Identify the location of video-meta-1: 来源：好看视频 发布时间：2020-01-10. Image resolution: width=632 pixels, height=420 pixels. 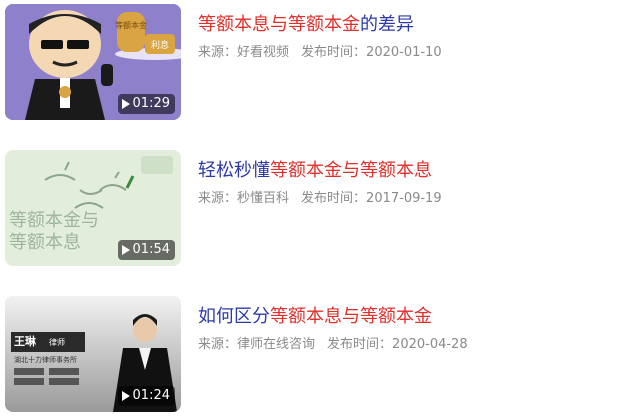
(320, 52).